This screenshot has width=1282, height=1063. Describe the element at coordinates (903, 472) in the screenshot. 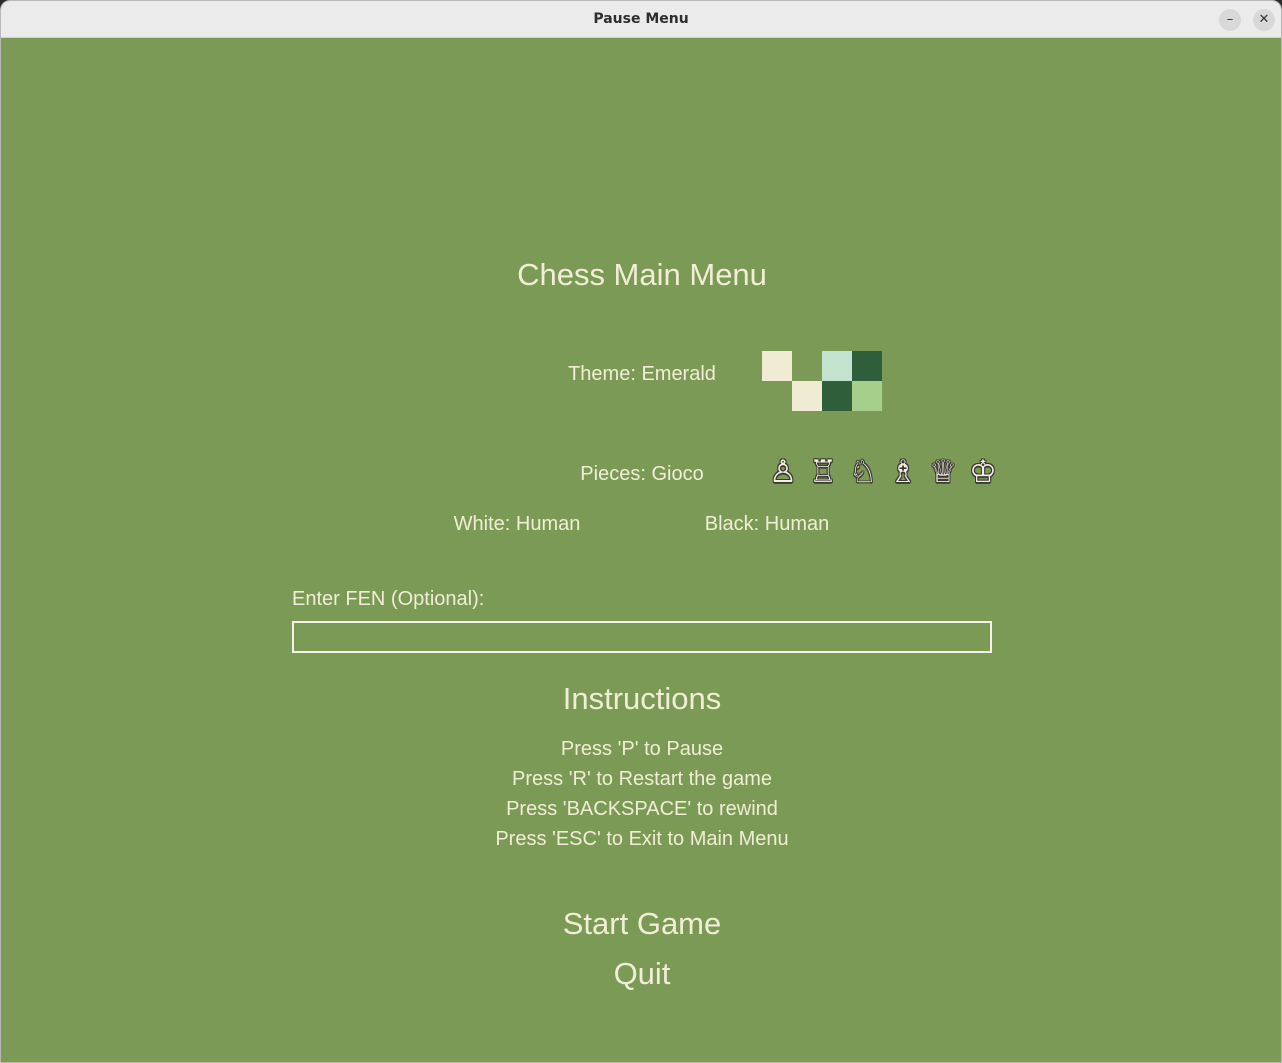

I see `bishop-icon: ♗` at that location.